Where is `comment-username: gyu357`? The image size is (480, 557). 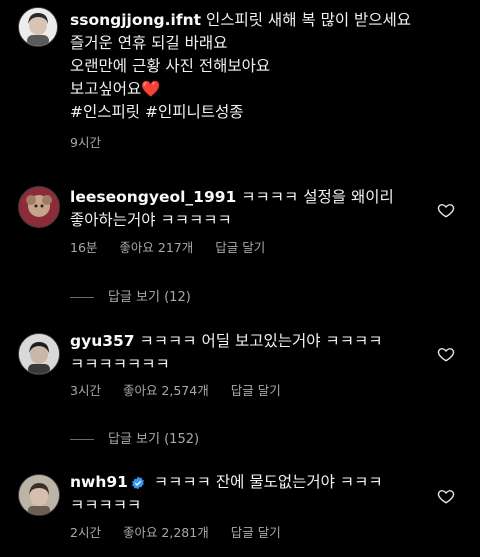 comment-username: gyu357 is located at coordinates (102, 341).